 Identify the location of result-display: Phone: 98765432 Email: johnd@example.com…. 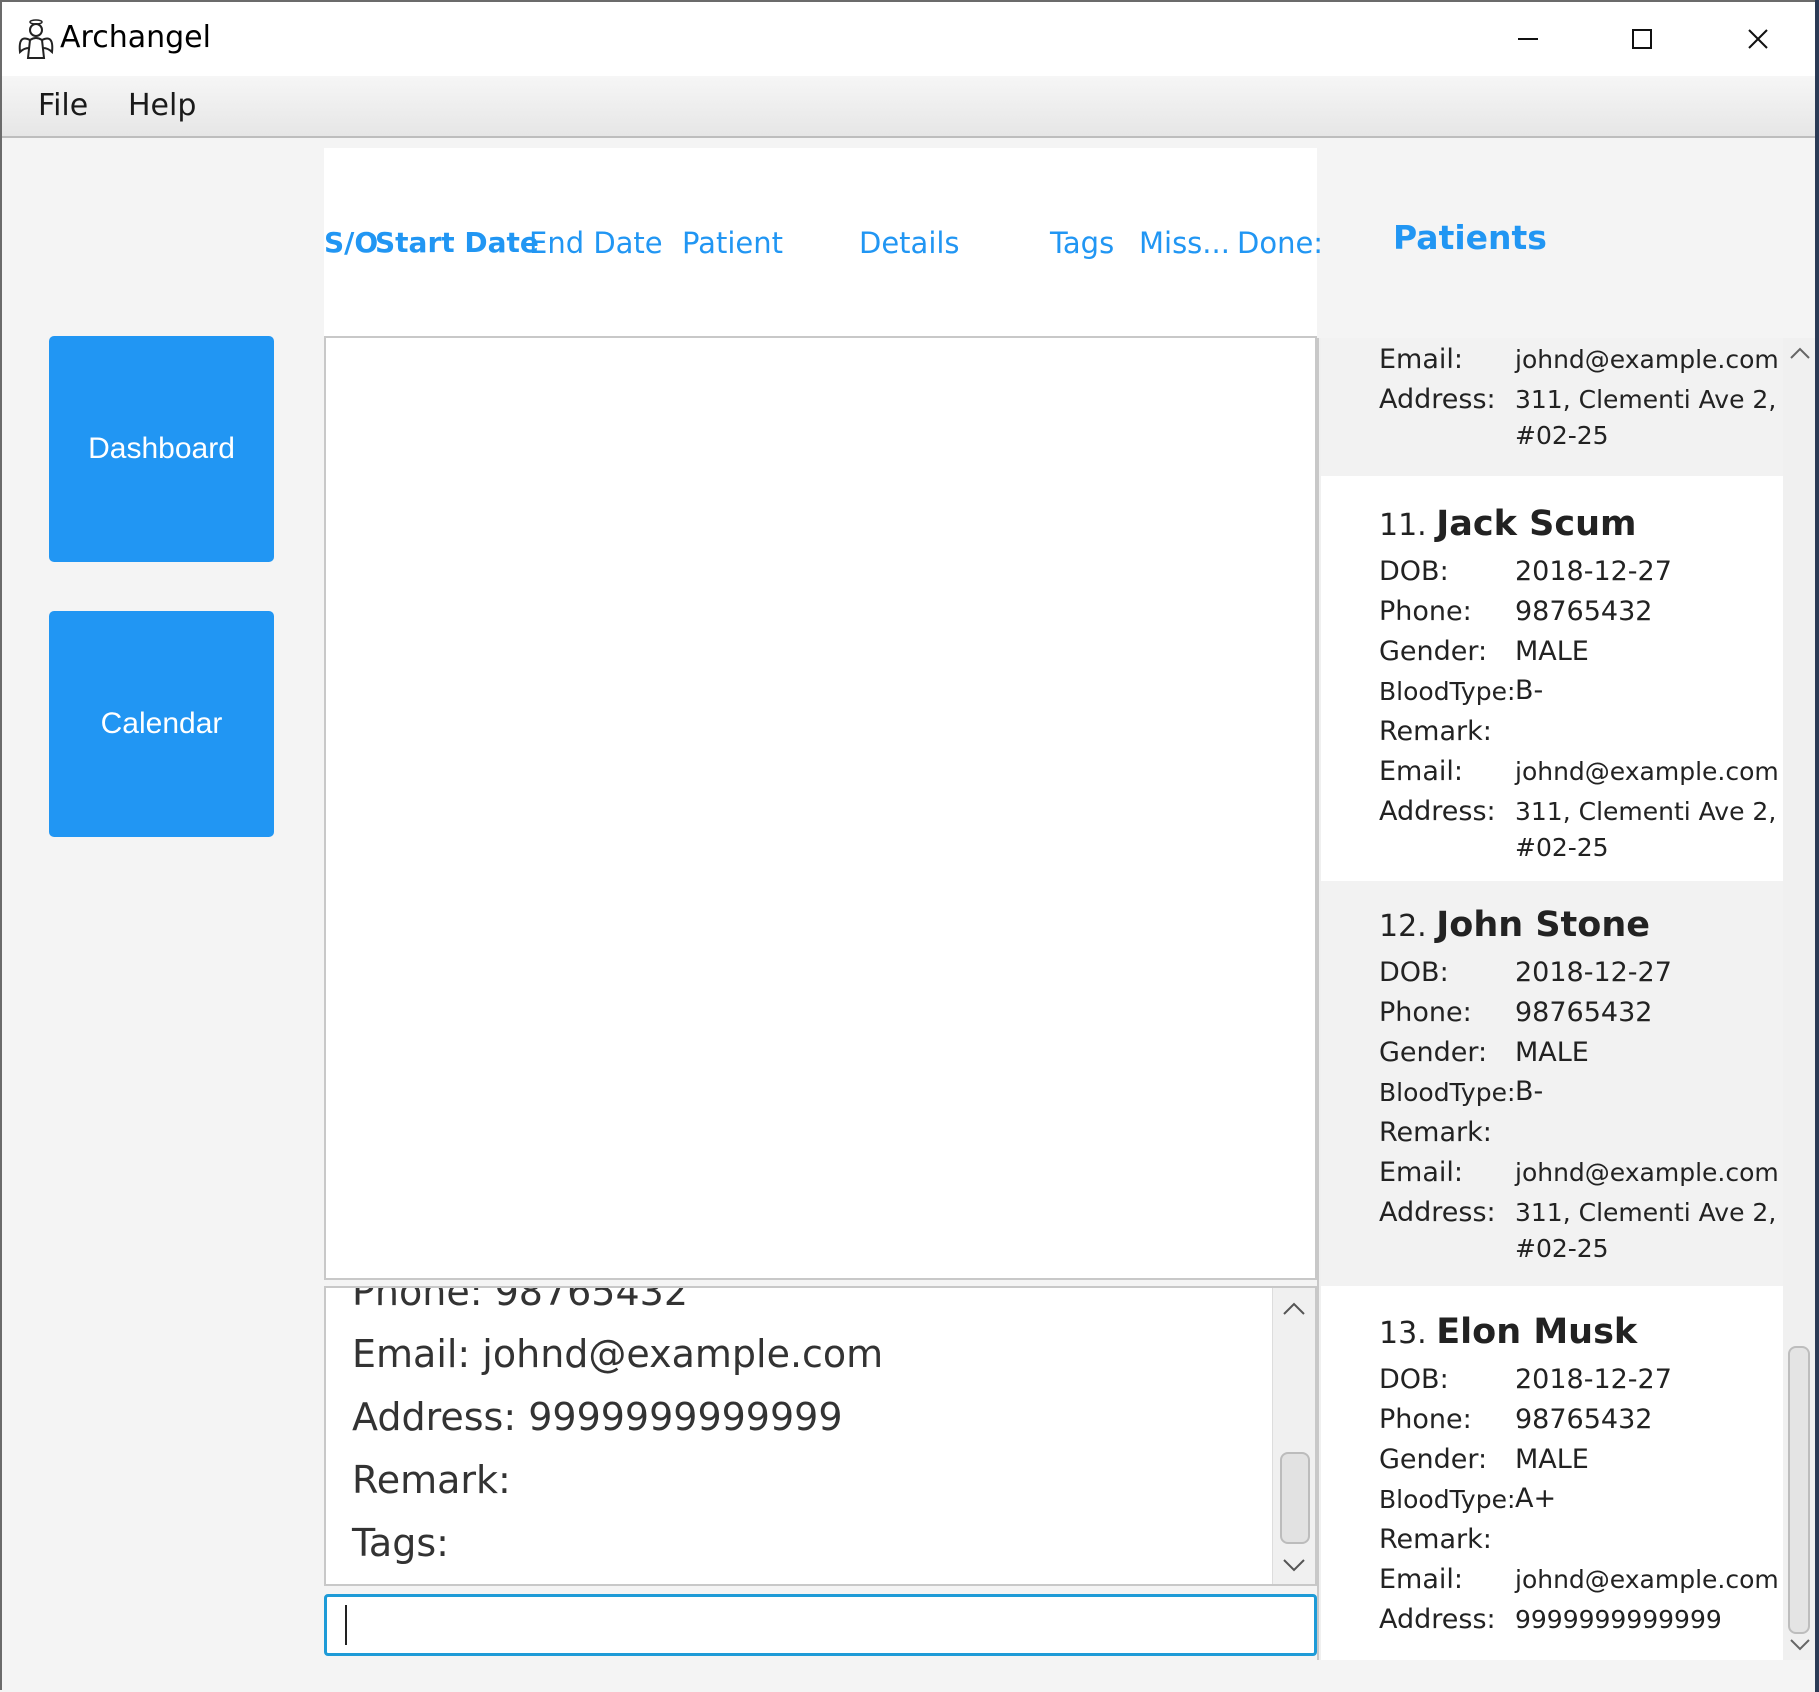
(820, 1436).